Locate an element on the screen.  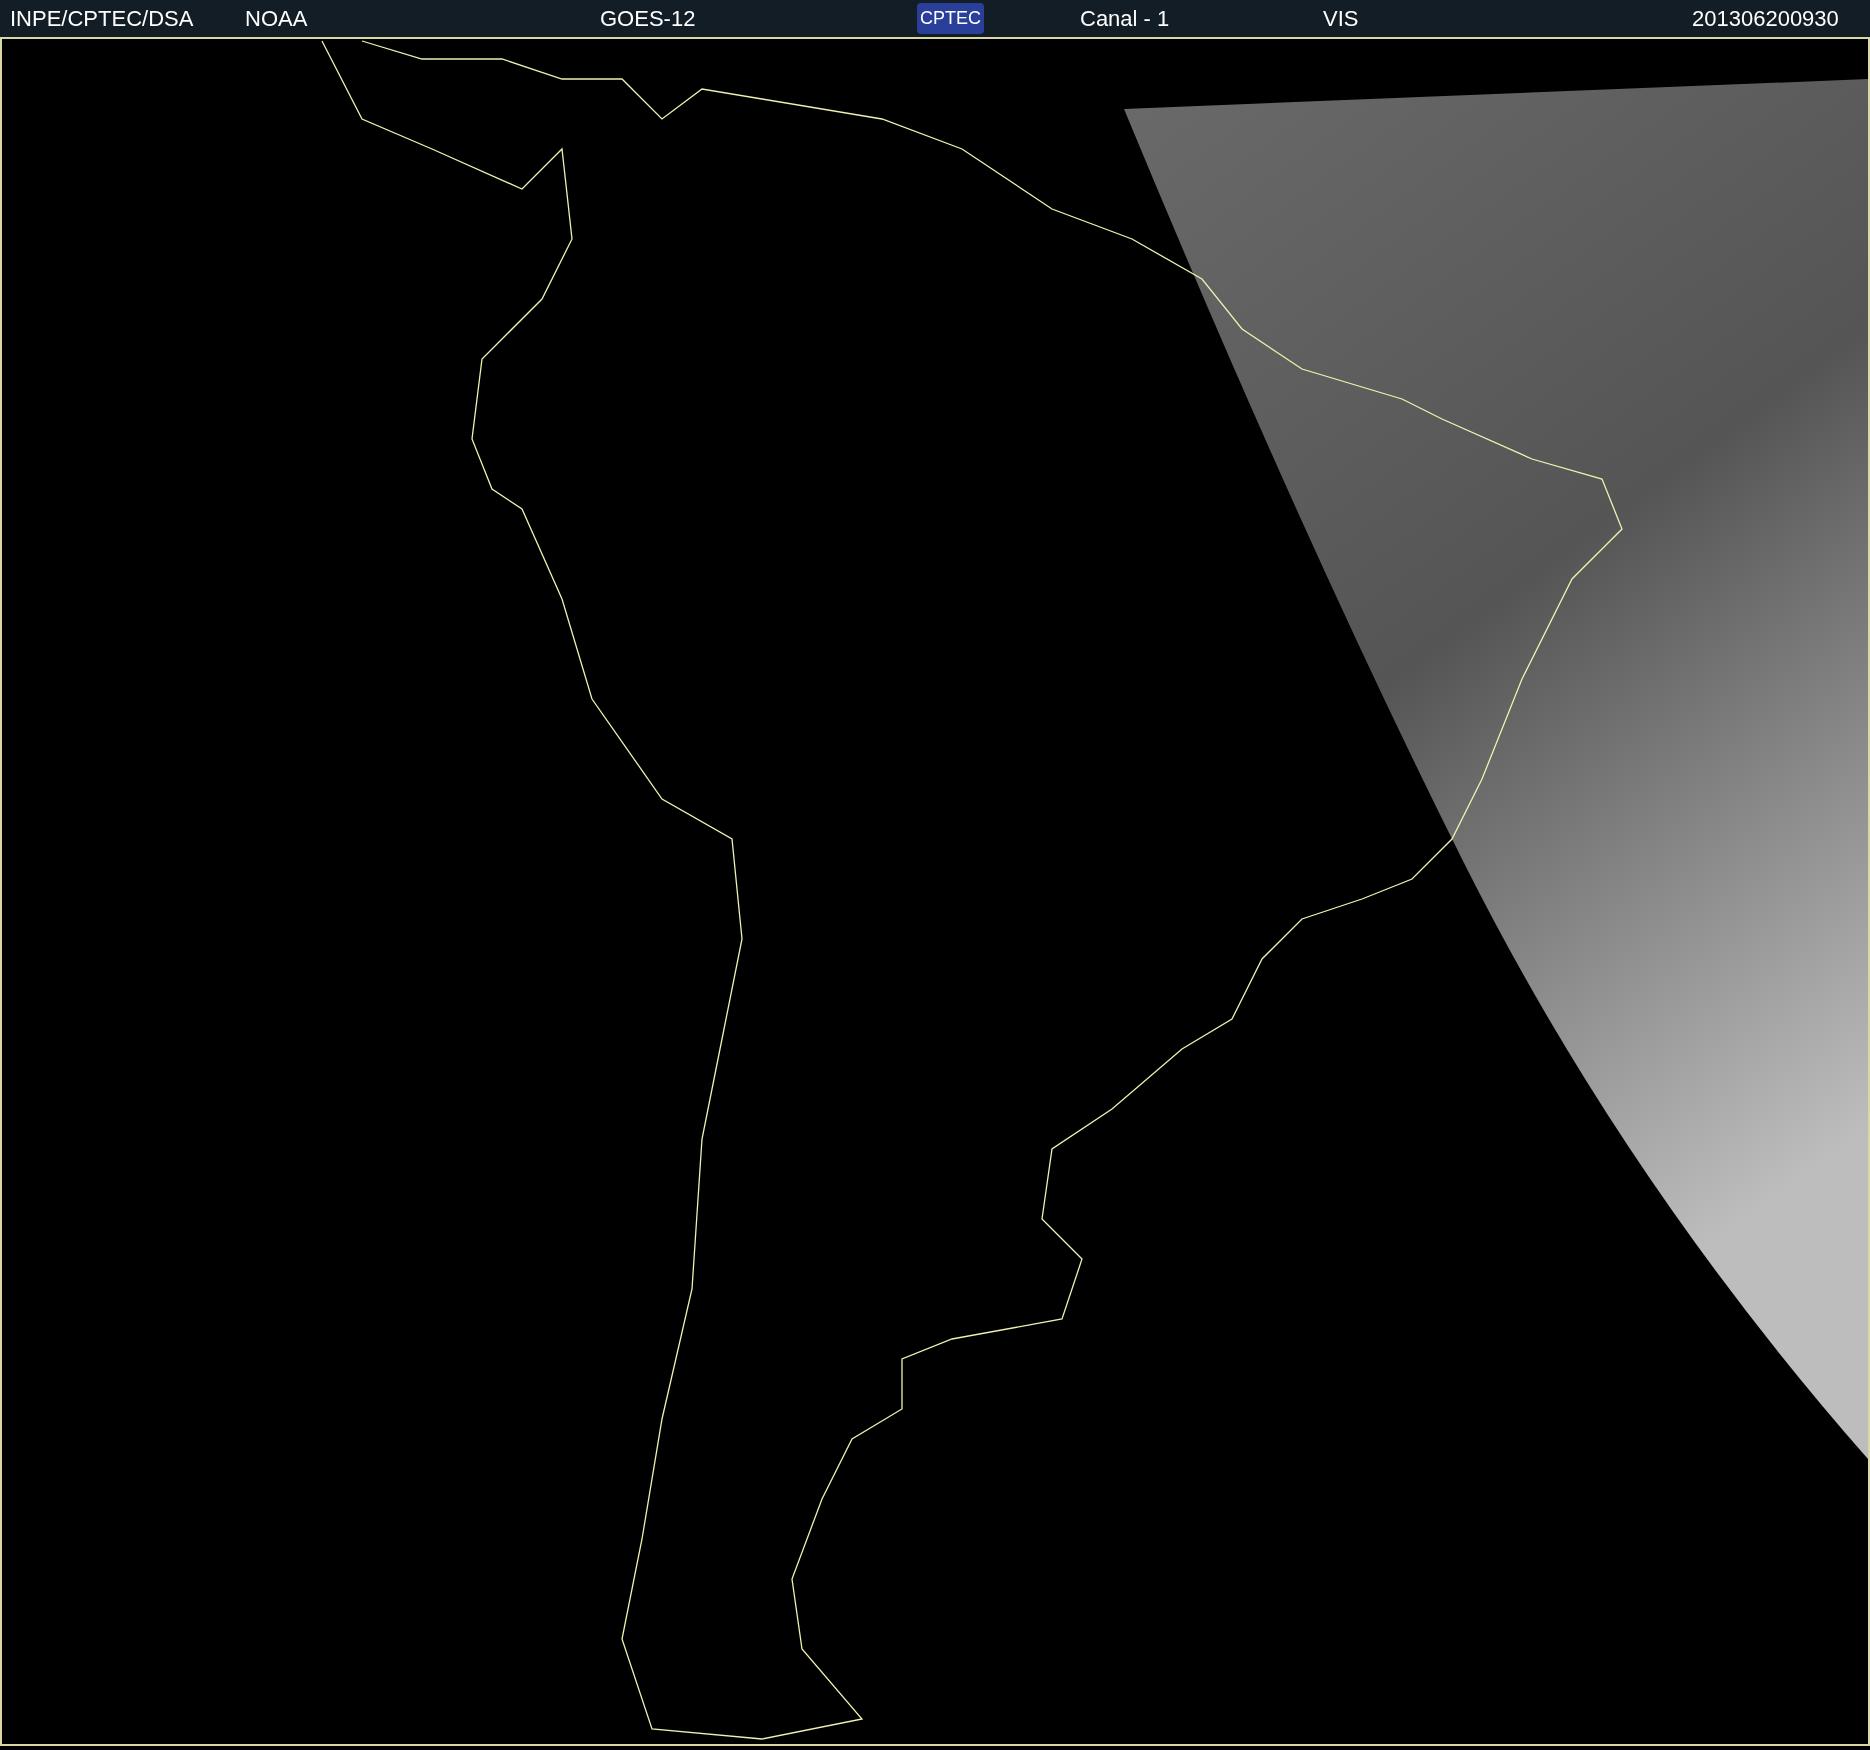
agency-logo: CPTEC is located at coordinates (950, 18).